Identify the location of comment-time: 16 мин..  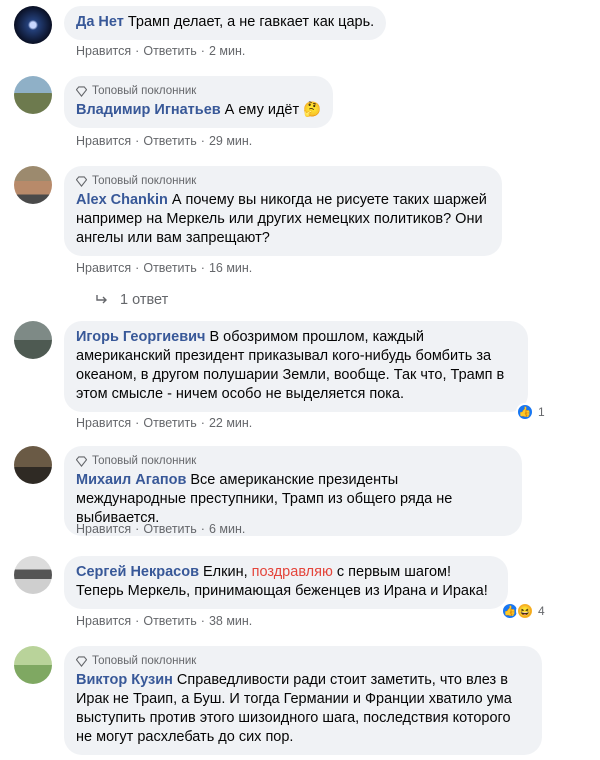
(230, 268).